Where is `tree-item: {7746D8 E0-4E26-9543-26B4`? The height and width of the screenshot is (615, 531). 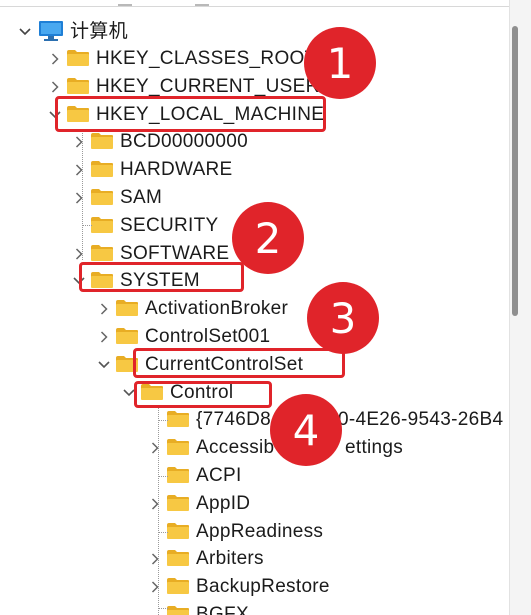
tree-item: {7746D8 E0-4E26-9543-26B4 is located at coordinates (252, 419).